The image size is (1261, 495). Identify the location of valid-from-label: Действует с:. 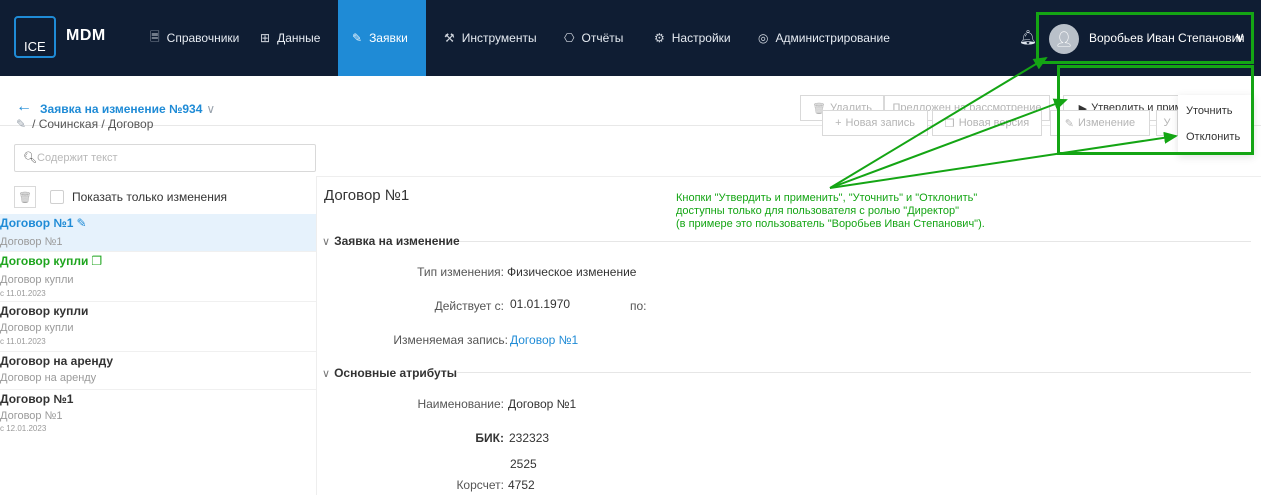
(469, 306).